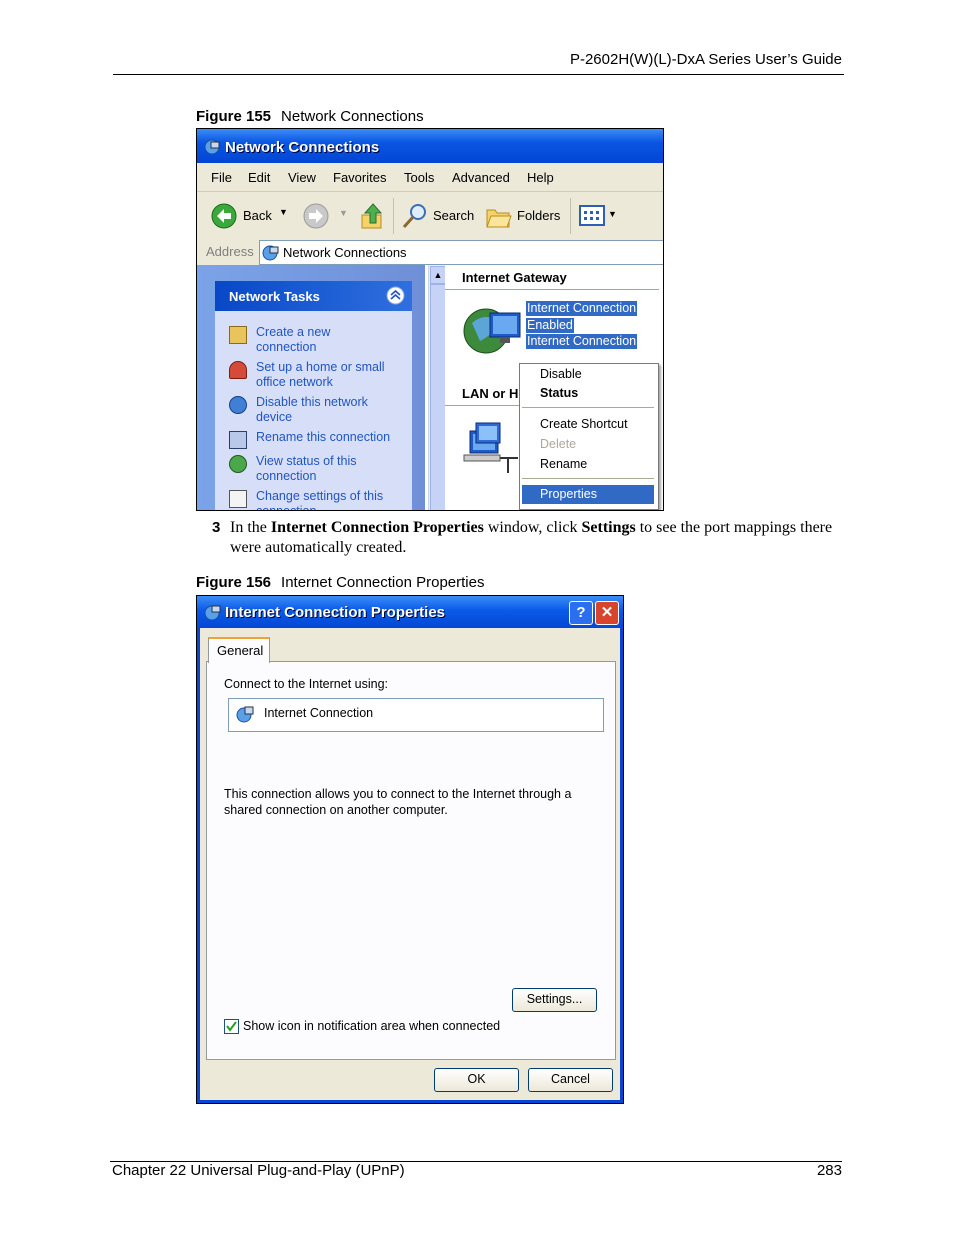  I want to click on search-label: Search, so click(454, 215).